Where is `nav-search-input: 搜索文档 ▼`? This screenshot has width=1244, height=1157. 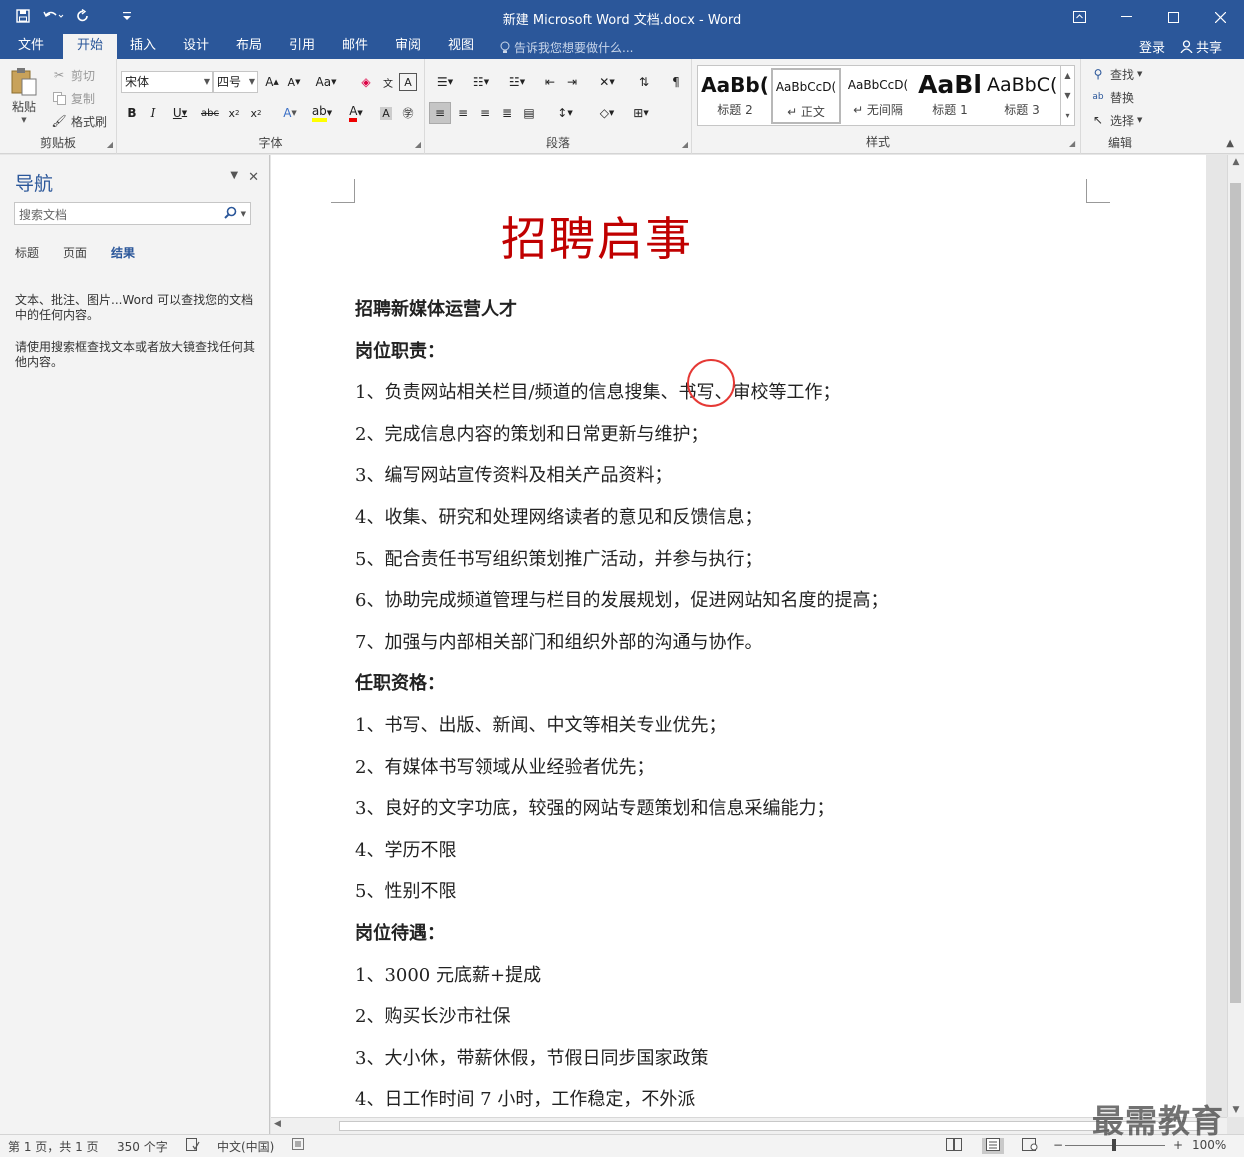
nav-search-input: 搜索文档 ▼ is located at coordinates (132, 213).